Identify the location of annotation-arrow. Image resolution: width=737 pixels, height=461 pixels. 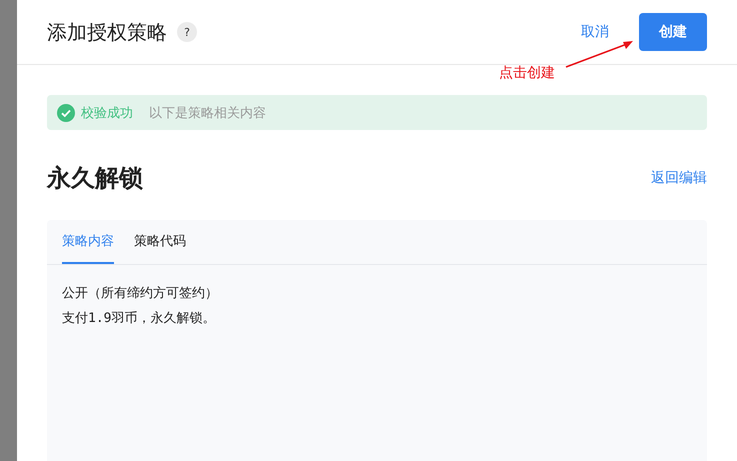
(600, 54).